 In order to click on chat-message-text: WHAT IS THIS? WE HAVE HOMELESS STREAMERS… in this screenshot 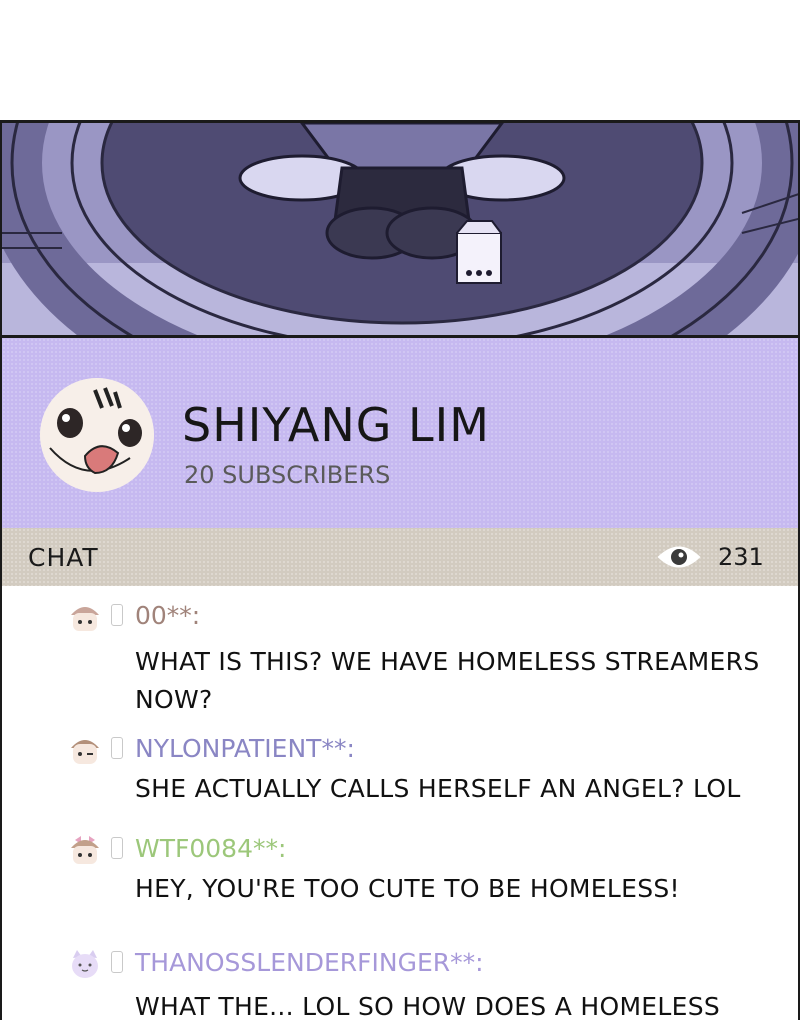, I will do `click(447, 680)`.